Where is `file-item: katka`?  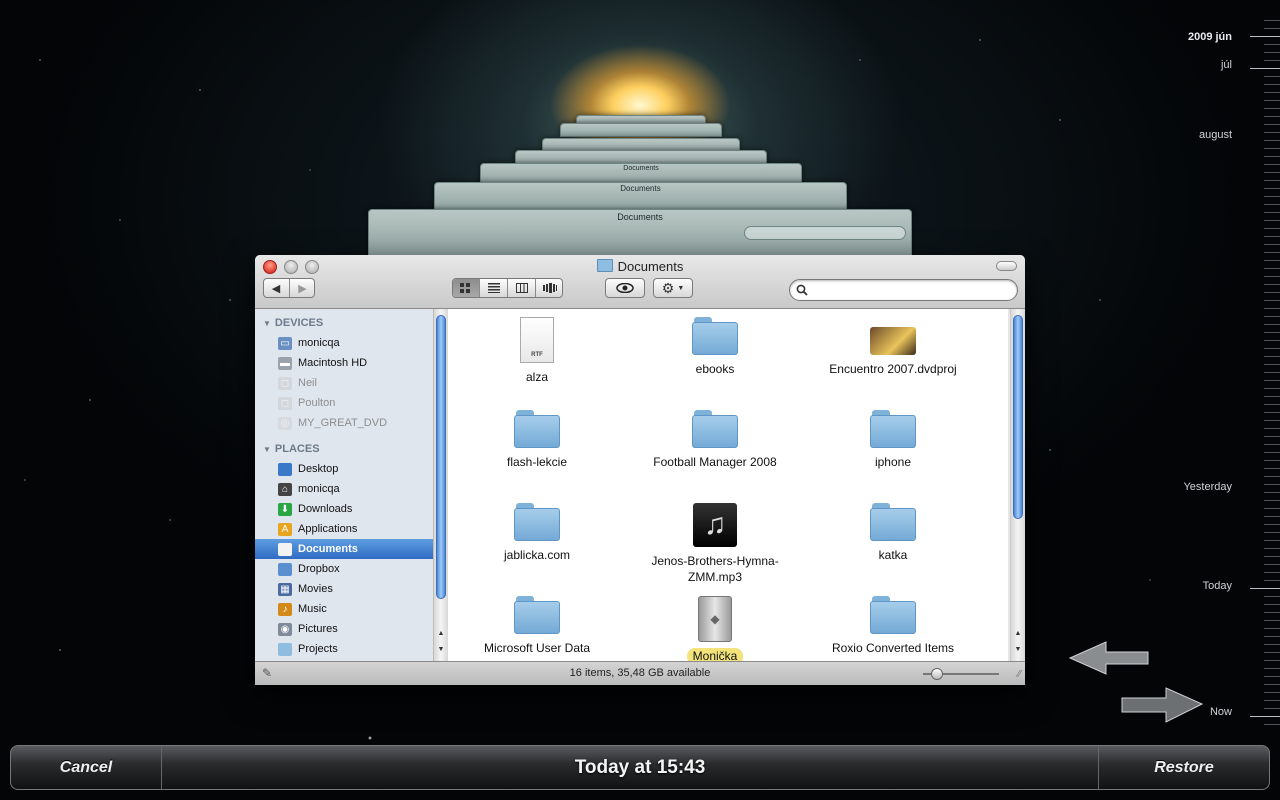
file-item: katka is located at coordinates (893, 533).